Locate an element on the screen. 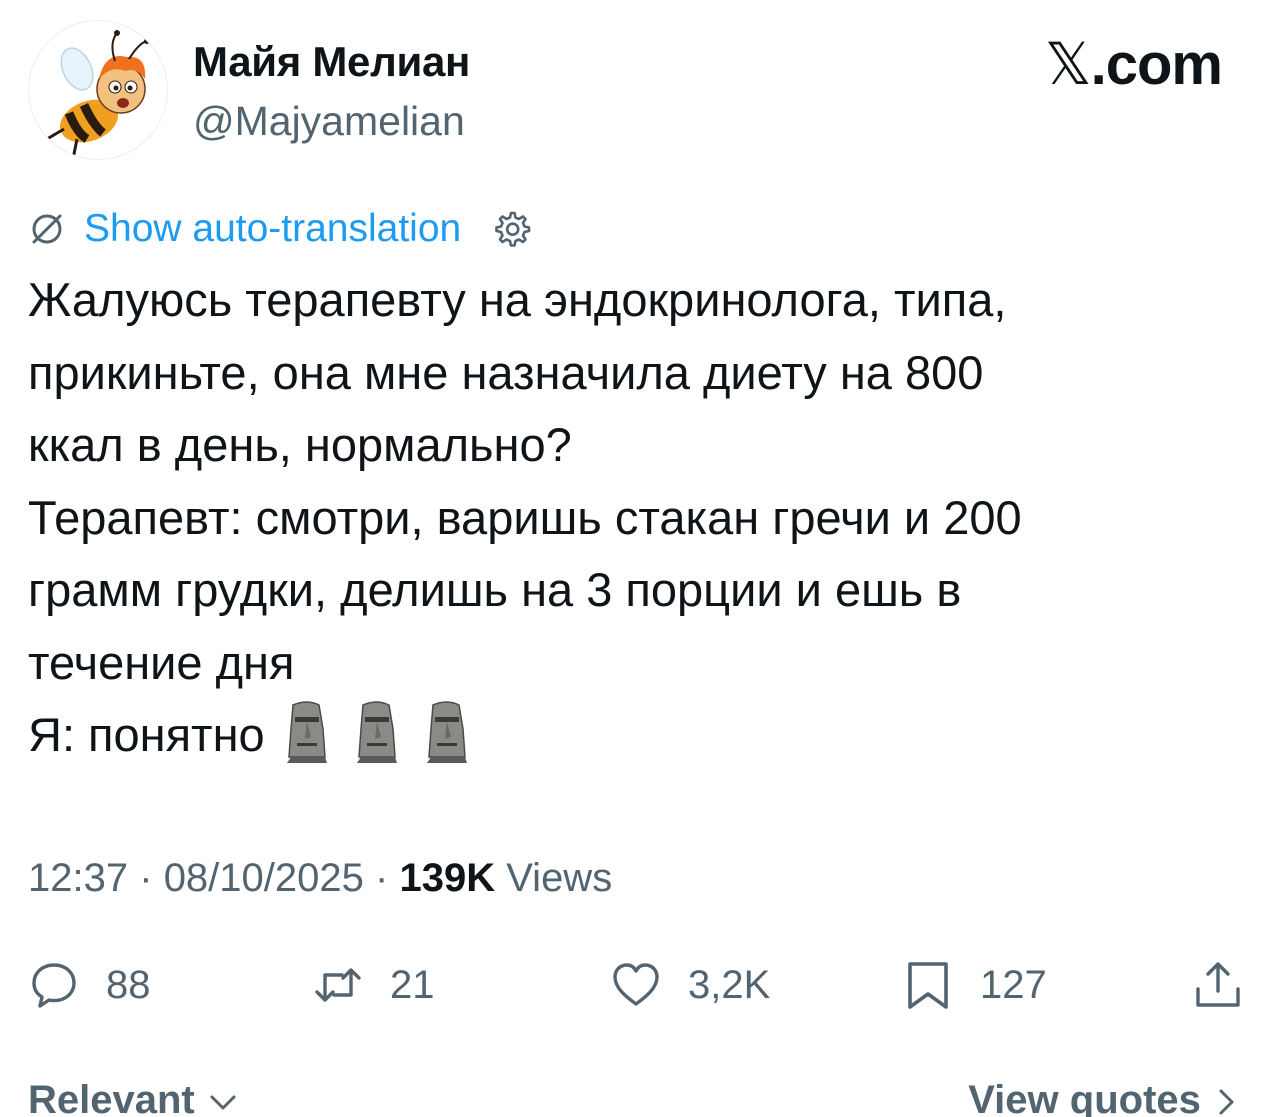 The image size is (1280, 1117). share-icon is located at coordinates (1218, 984).